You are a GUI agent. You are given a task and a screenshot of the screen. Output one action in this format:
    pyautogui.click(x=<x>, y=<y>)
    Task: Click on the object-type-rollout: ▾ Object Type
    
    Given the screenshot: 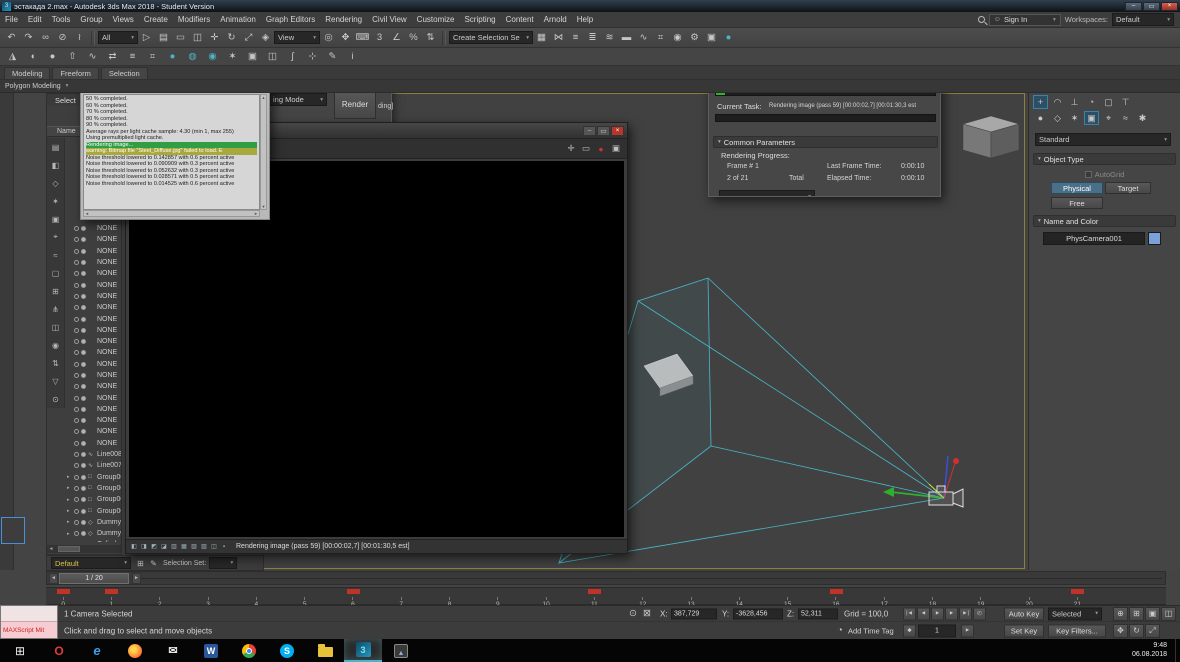 What is the action you would take?
    pyautogui.click(x=1104, y=159)
    